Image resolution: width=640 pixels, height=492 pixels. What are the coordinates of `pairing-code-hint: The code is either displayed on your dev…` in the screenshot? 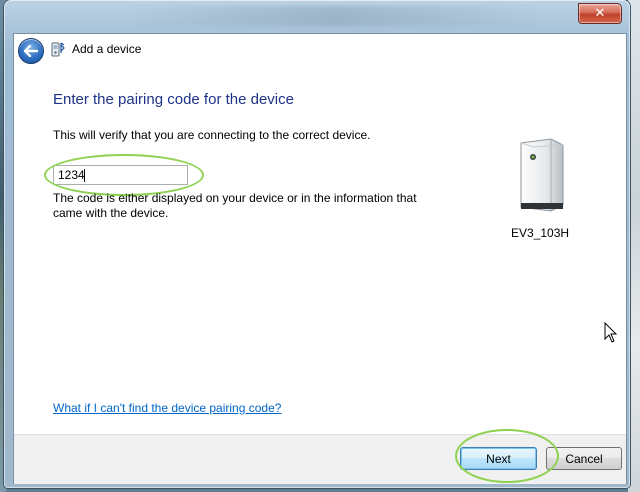 It's located at (235, 205).